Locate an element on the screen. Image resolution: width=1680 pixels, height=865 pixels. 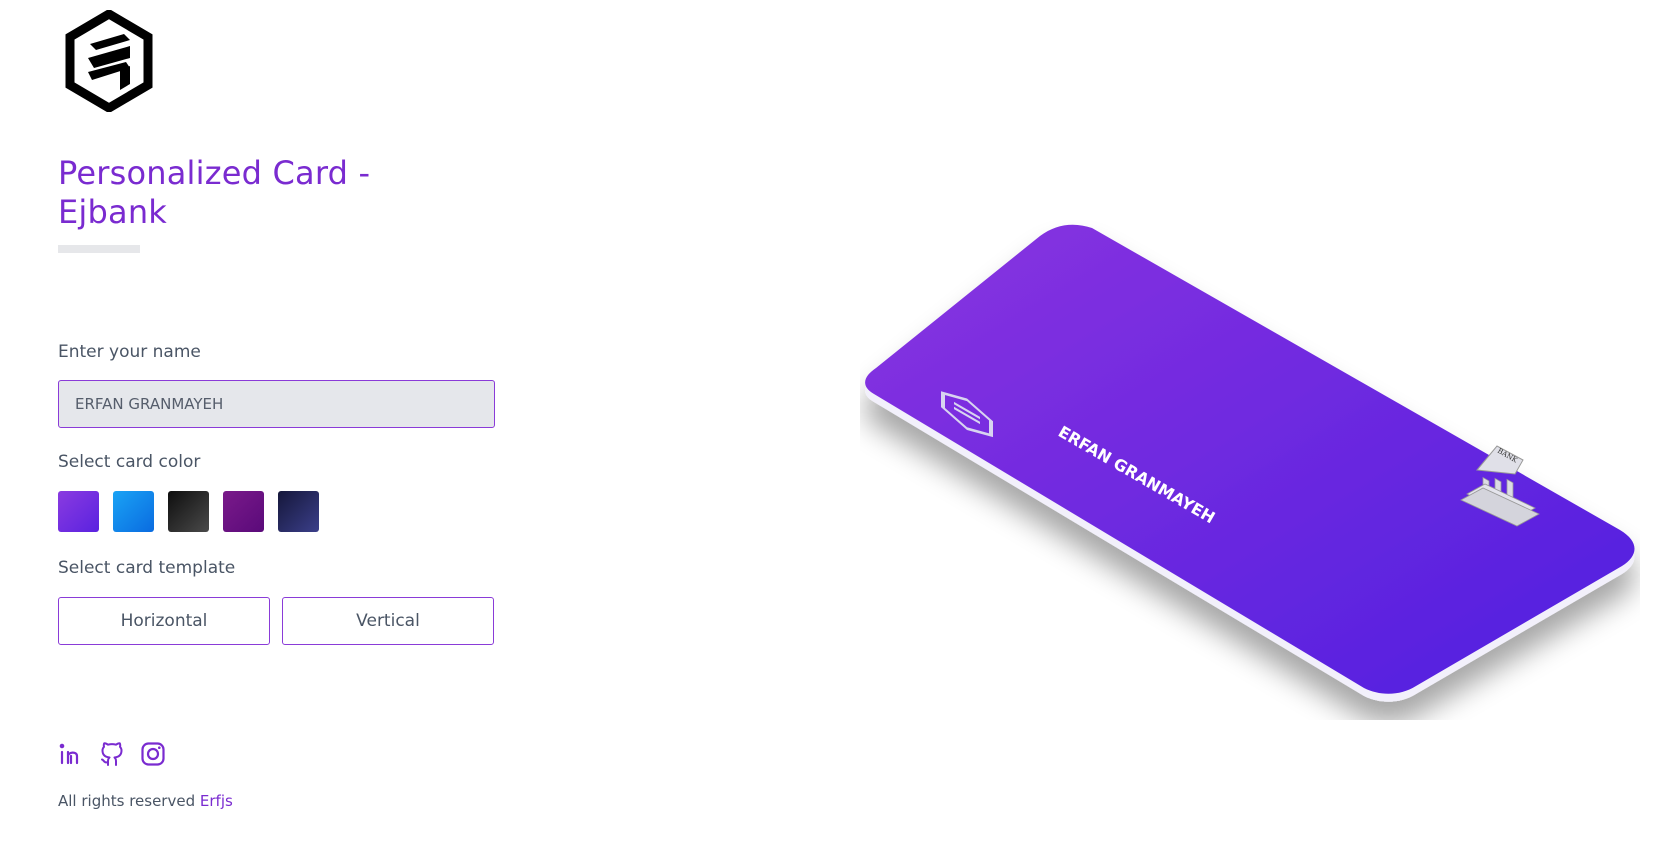
github-link is located at coordinates (112, 754).